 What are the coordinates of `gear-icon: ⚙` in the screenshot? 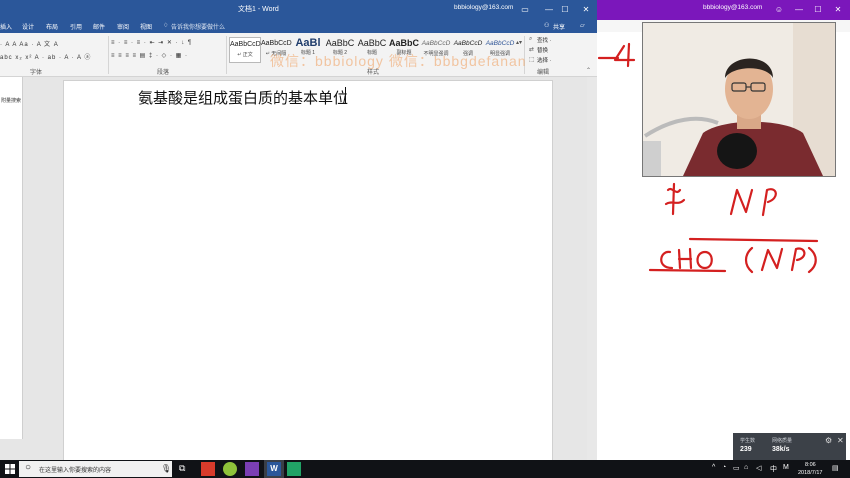 It's located at (828, 440).